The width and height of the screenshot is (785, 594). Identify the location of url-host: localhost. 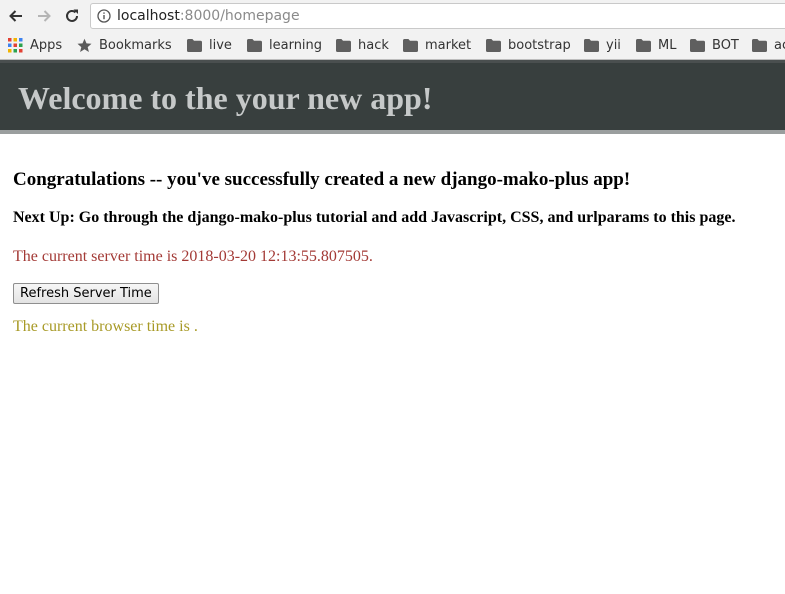
(148, 16).